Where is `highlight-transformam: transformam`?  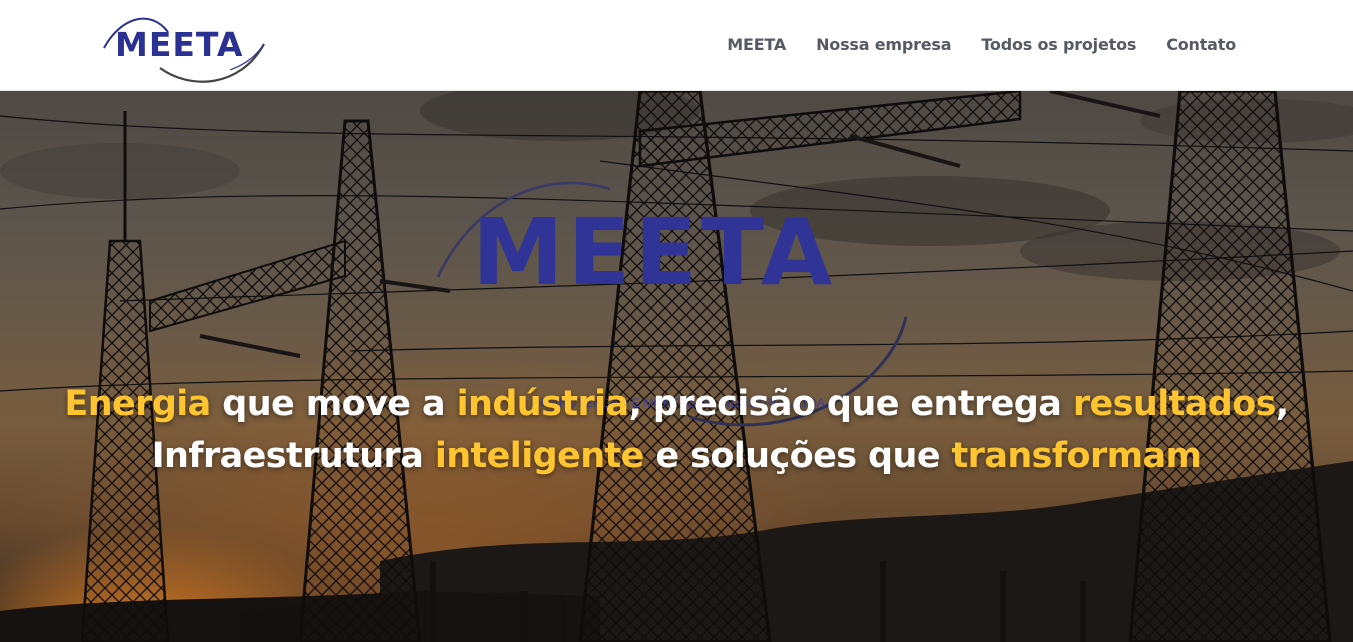 highlight-transformam: transformam is located at coordinates (1076, 456).